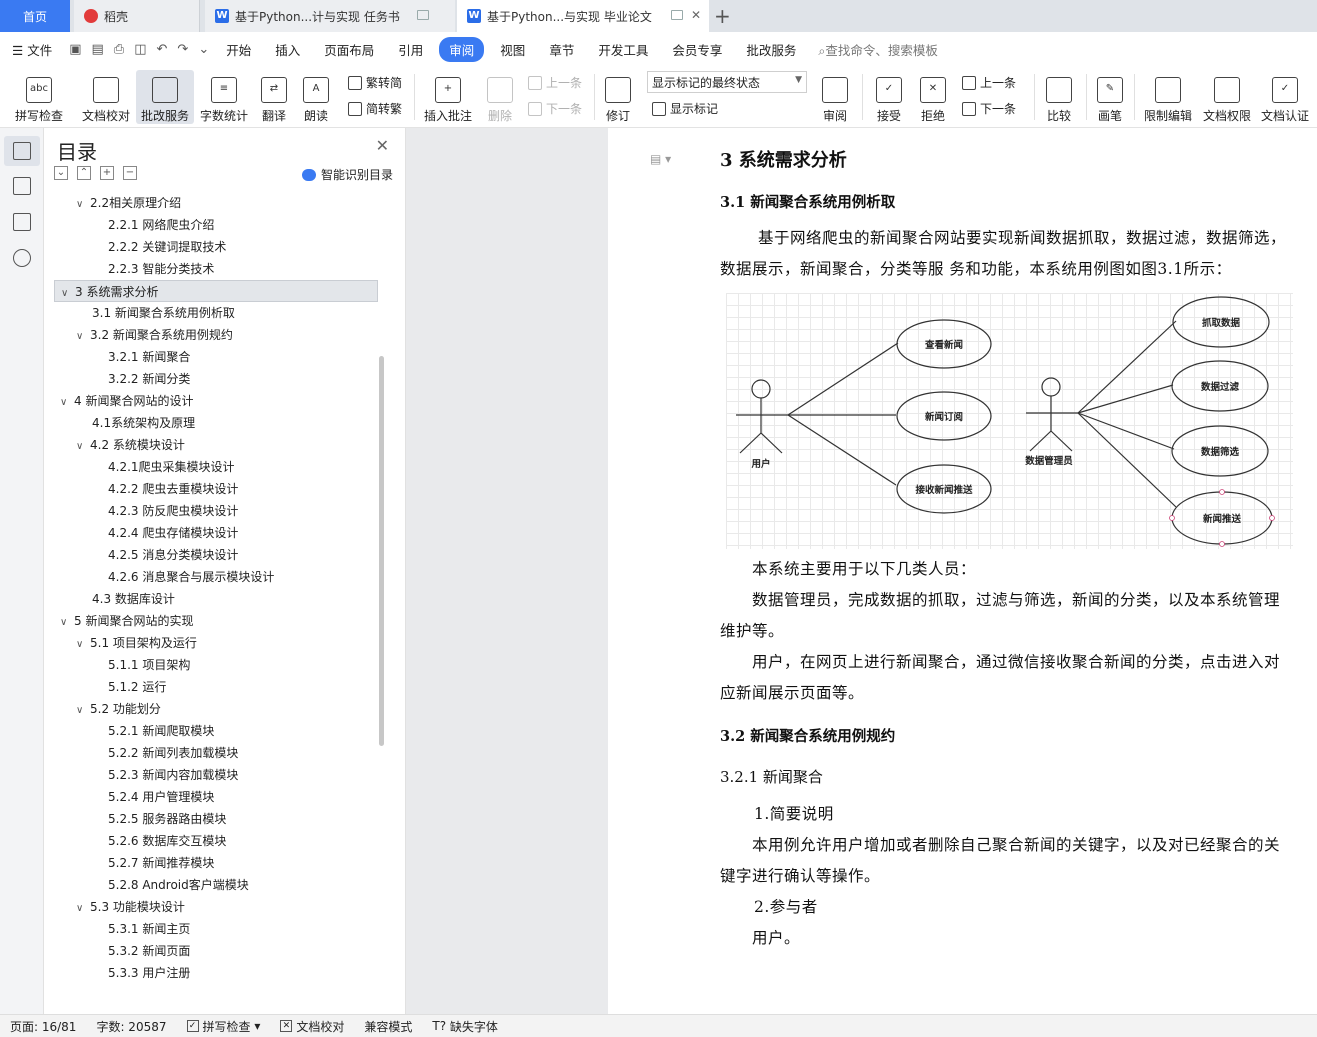 The image size is (1317, 1037). What do you see at coordinates (347, 174) in the screenshot?
I see `smart-toc-button: 智能识别目录` at bounding box center [347, 174].